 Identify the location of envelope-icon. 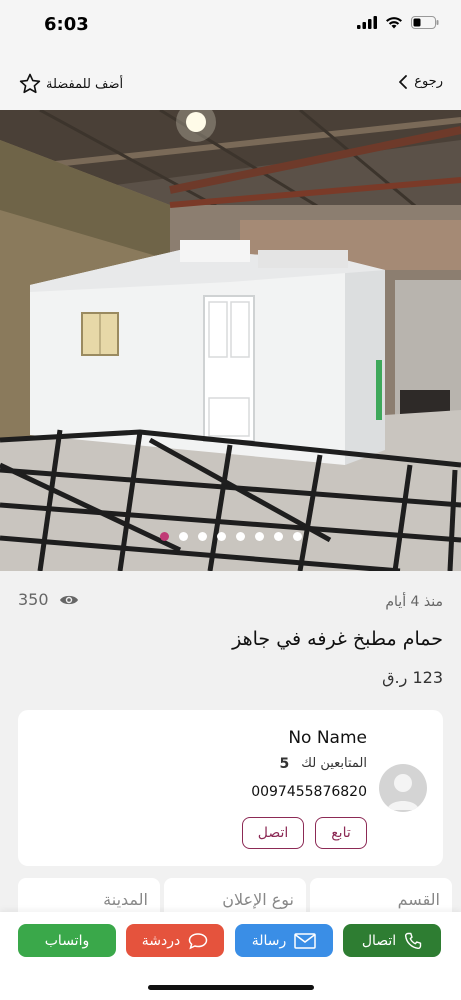
(305, 940).